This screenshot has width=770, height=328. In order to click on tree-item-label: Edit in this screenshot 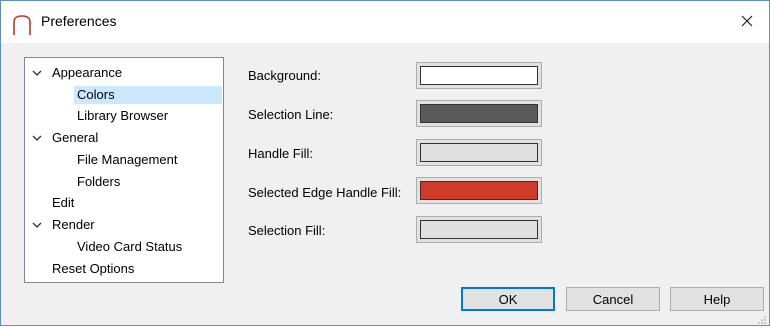, I will do `click(63, 202)`.